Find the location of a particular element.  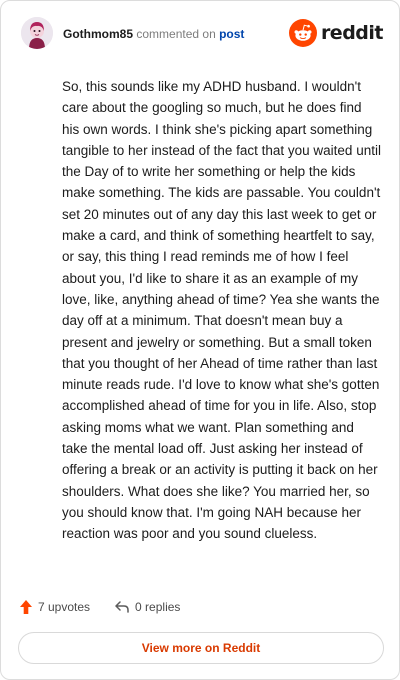

post-link: post is located at coordinates (231, 34).